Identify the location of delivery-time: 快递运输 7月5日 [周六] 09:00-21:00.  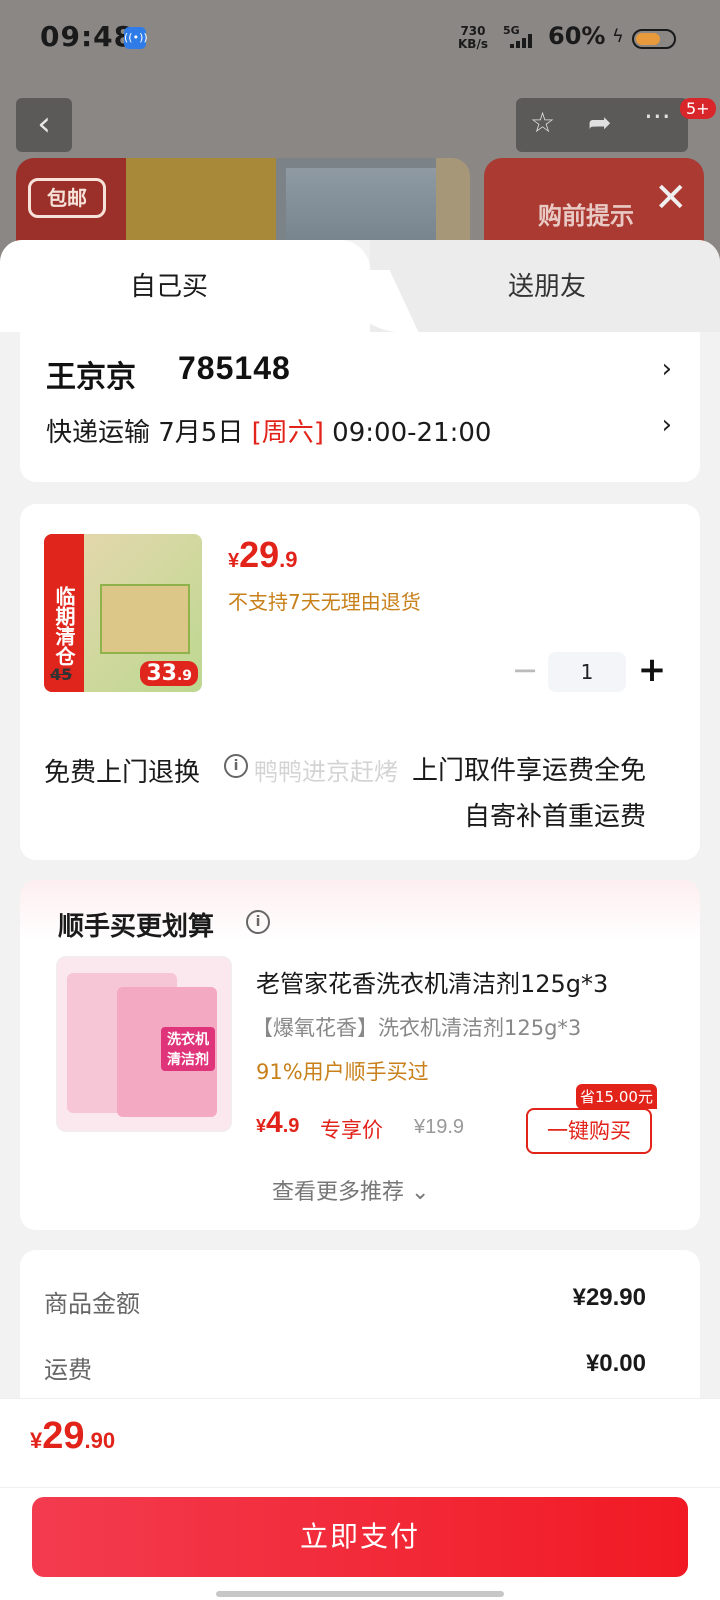
(268, 430).